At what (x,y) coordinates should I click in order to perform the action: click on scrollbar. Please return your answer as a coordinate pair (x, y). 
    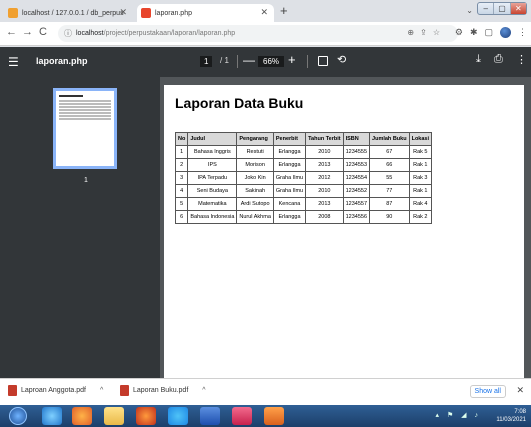
    Looking at the image, I should click on (527, 227).